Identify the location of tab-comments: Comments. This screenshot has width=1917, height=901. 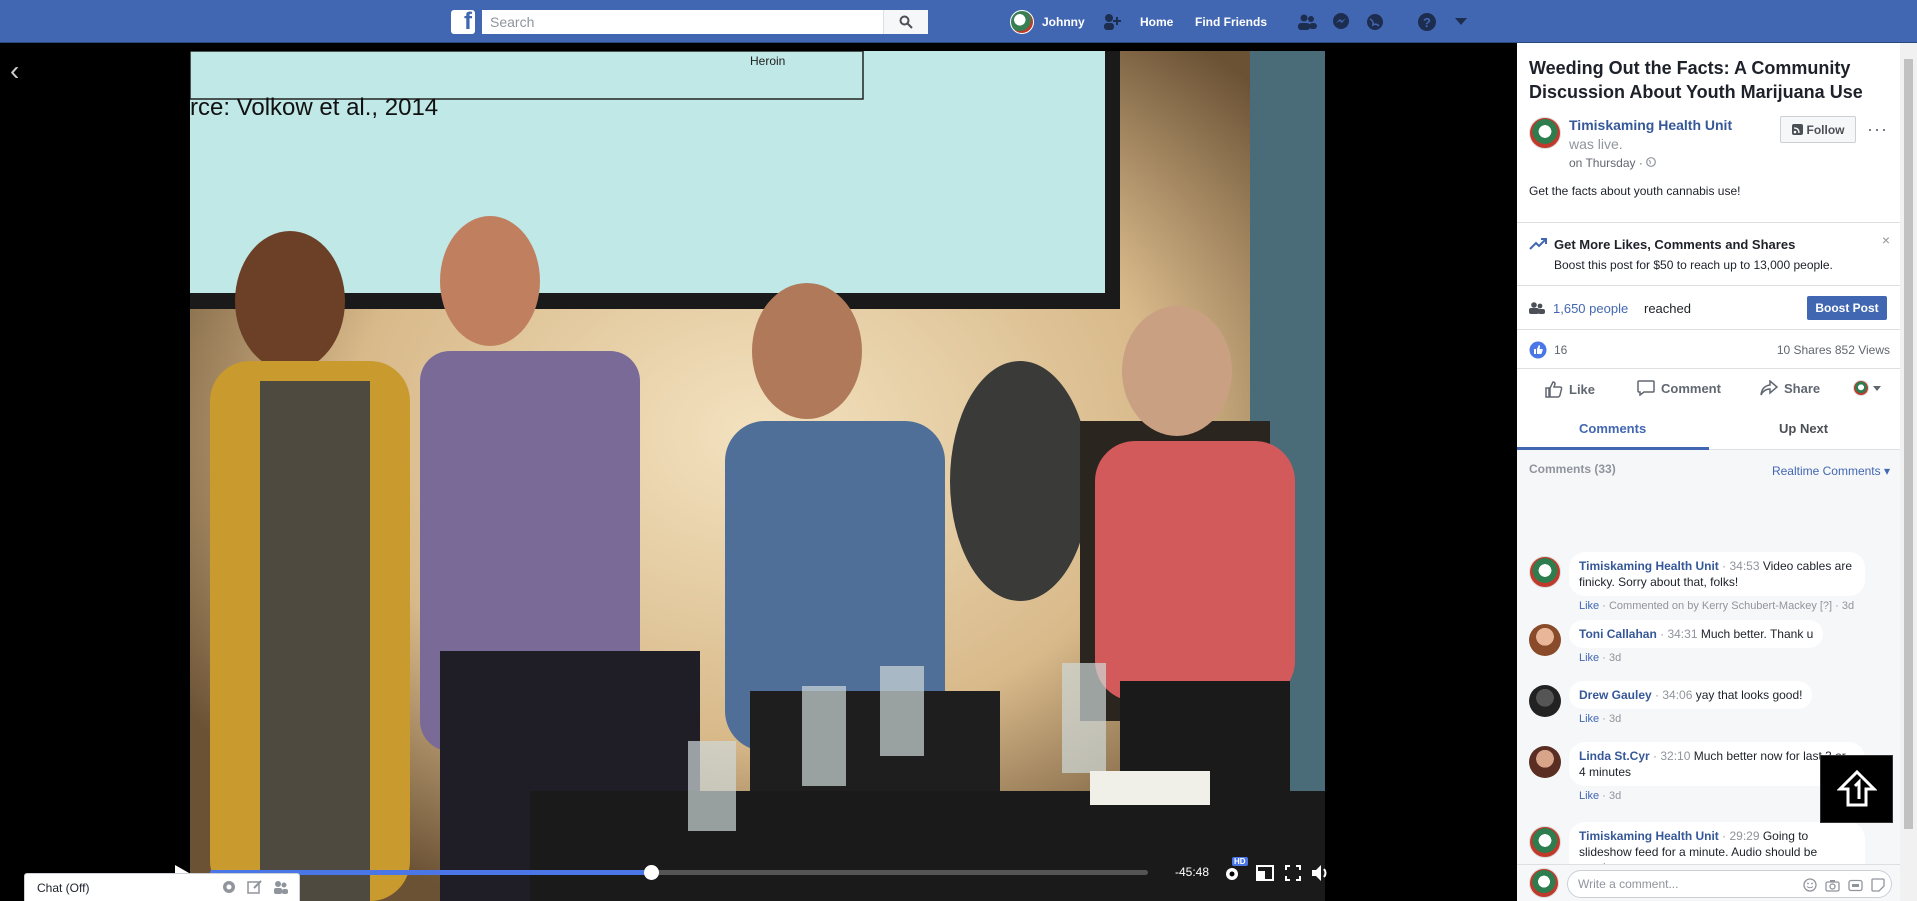
(1612, 428).